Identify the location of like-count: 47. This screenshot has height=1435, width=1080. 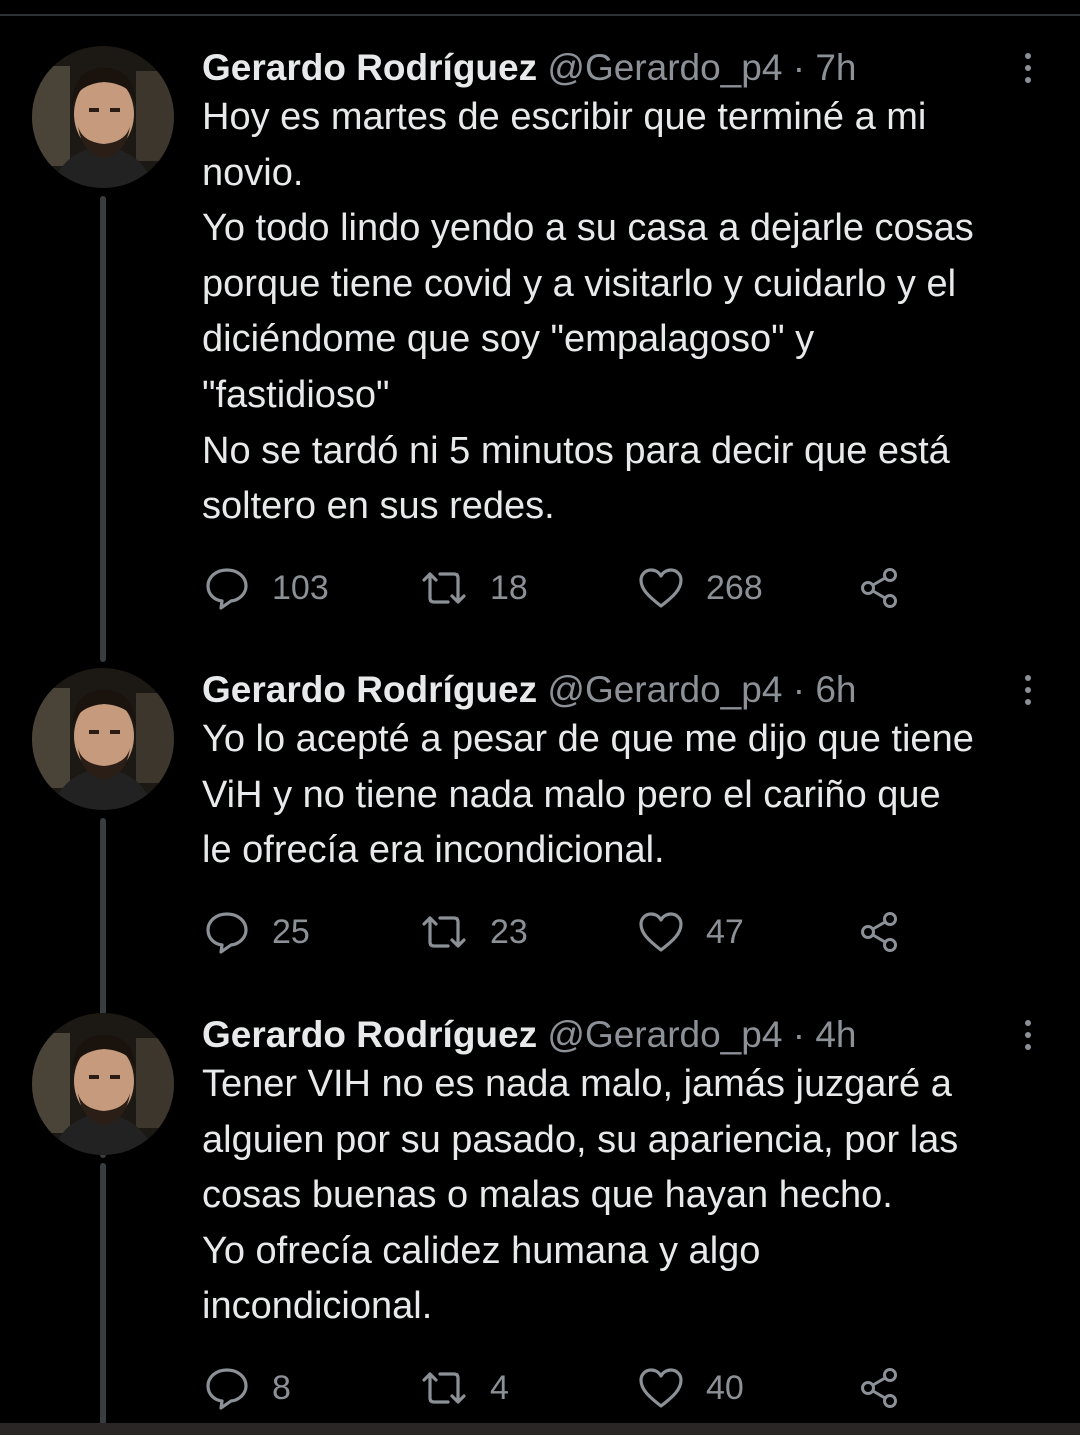
(725, 931).